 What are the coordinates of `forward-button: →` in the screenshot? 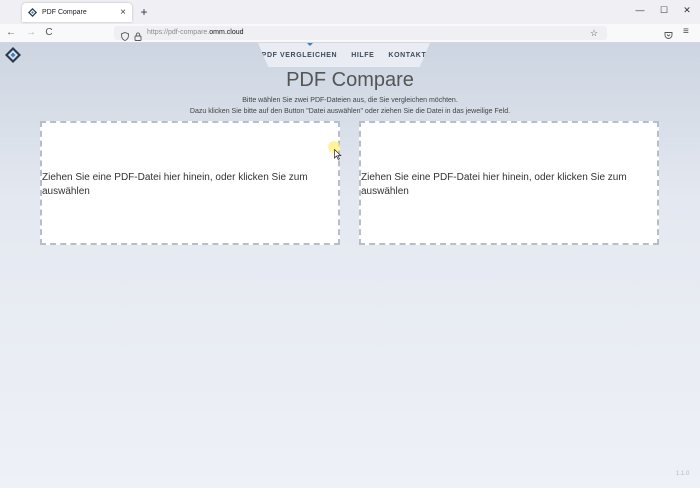 It's located at (31, 33).